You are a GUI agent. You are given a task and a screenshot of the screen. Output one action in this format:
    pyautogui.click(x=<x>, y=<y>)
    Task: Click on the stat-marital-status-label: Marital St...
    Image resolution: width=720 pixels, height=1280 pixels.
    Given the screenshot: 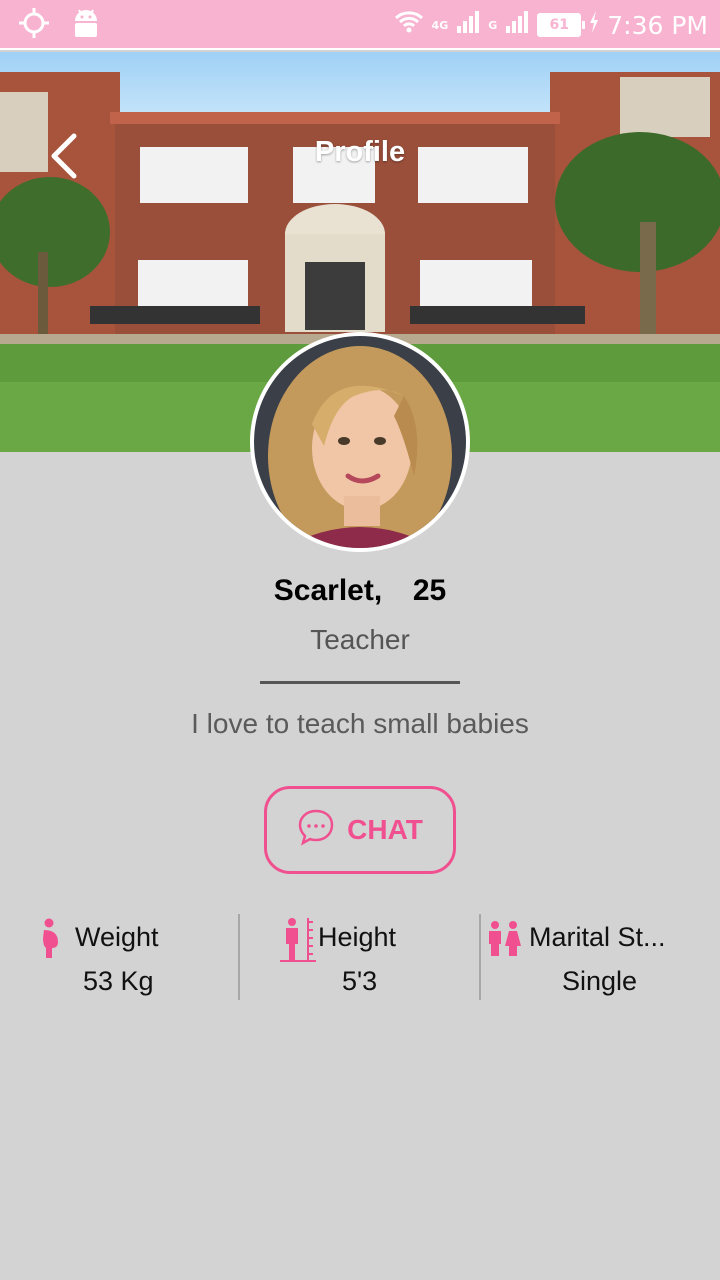 What is the action you would take?
    pyautogui.click(x=597, y=937)
    